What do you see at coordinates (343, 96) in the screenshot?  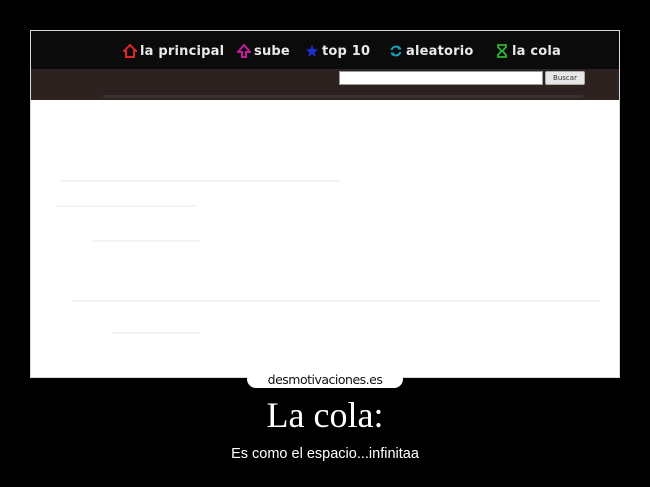 I see `content-border` at bounding box center [343, 96].